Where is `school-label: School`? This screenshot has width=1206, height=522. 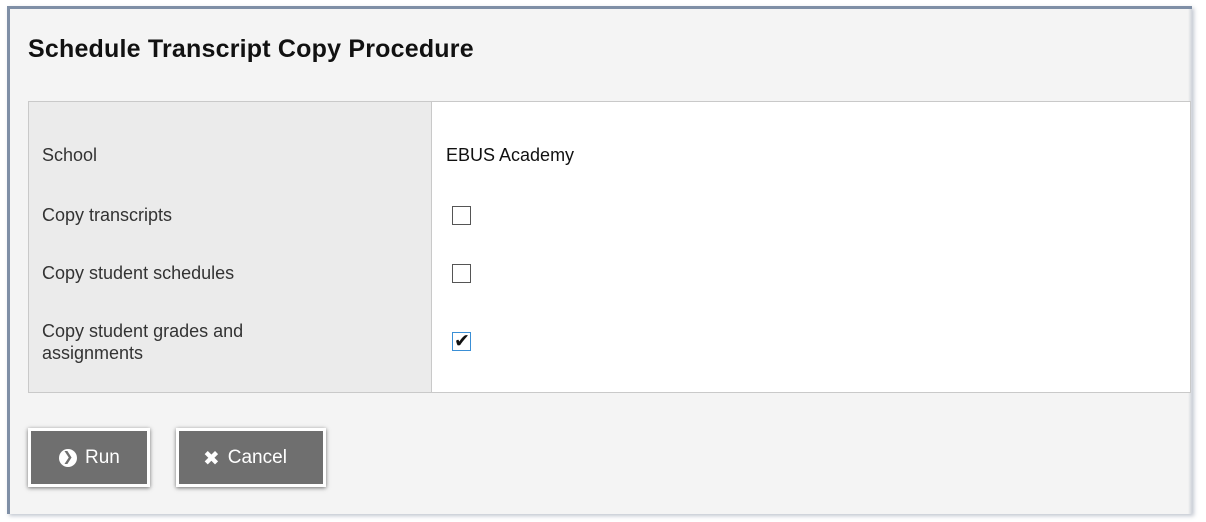
school-label: School is located at coordinates (70, 155).